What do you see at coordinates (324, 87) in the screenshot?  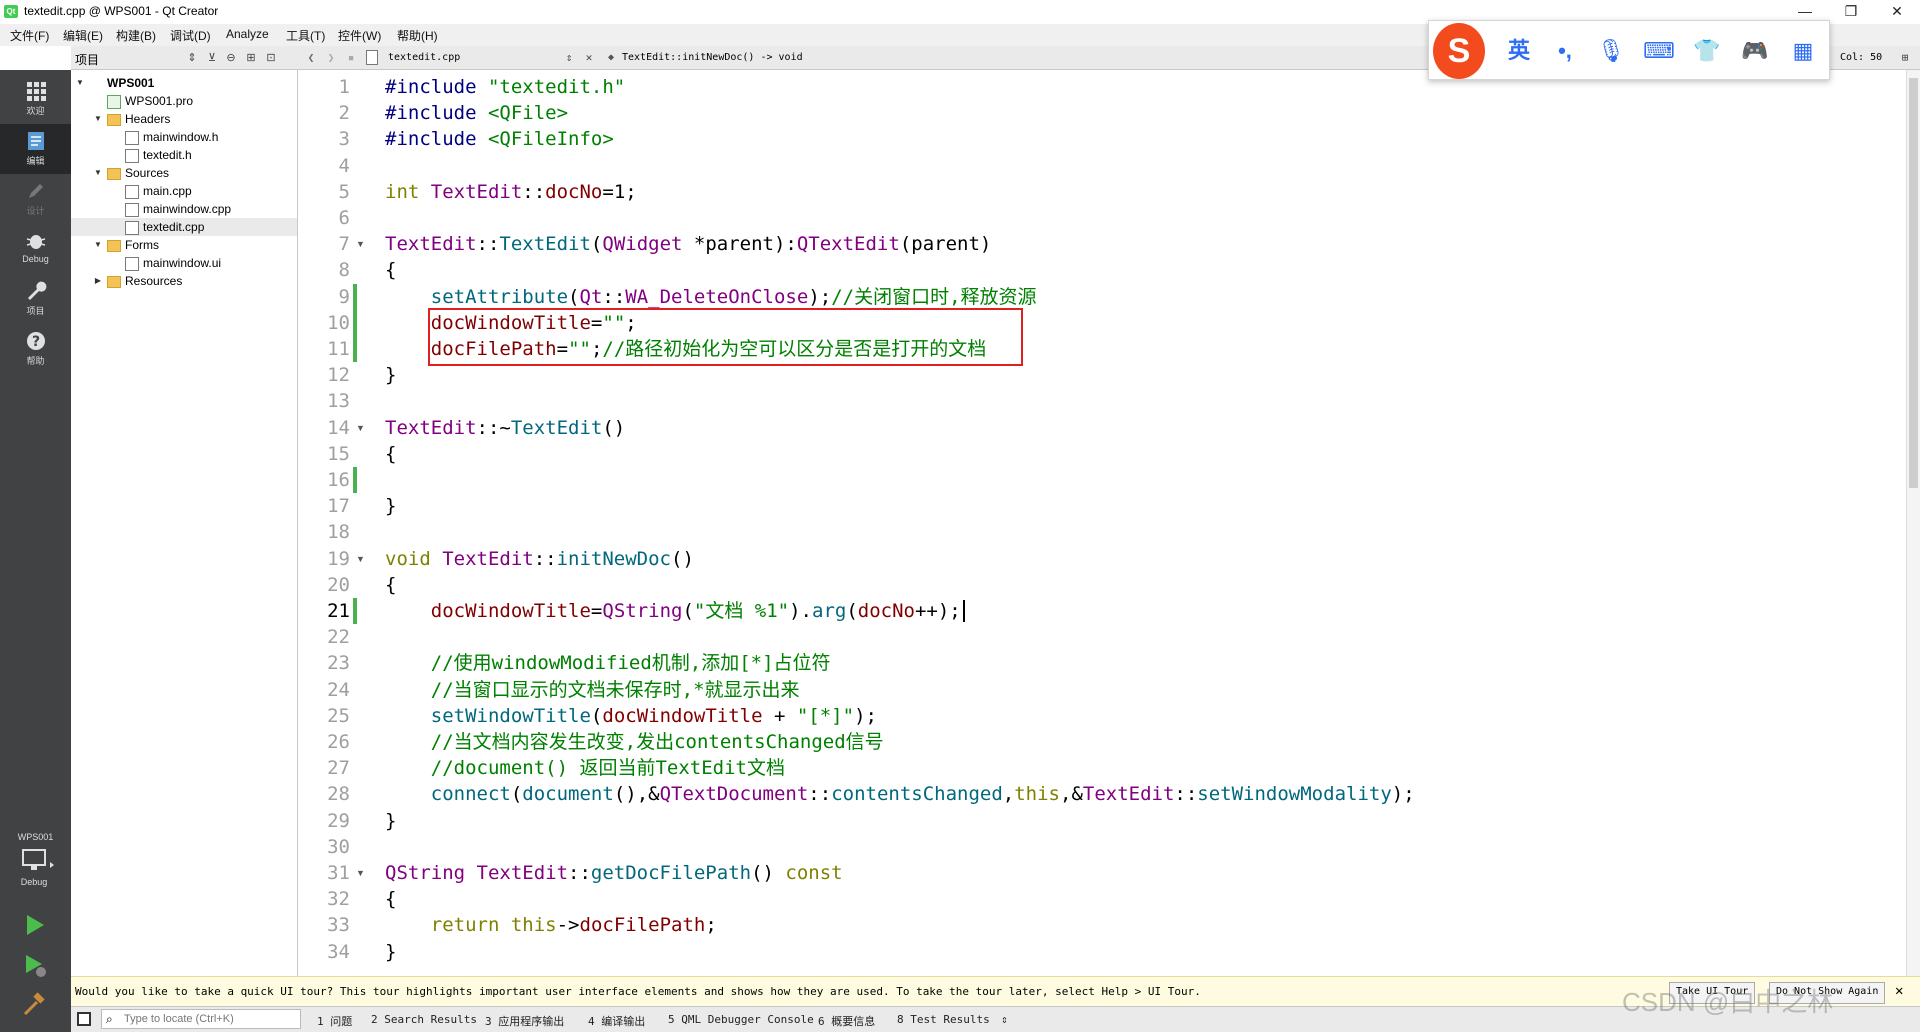 I see `line-number: 1` at bounding box center [324, 87].